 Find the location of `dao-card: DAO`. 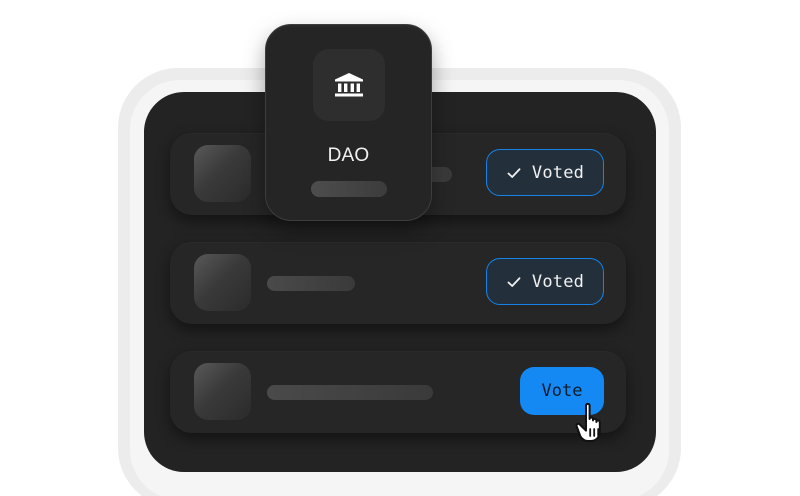

dao-card: DAO is located at coordinates (348, 122).